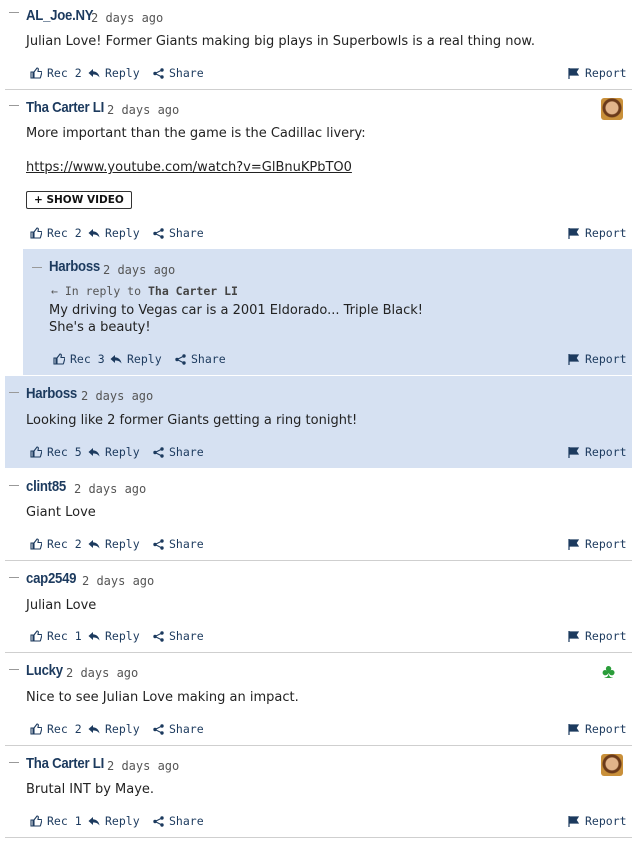 The height and width of the screenshot is (841, 637). Describe the element at coordinates (60, 15) in the screenshot. I see `comment-author: AL_Joe.NY` at that location.